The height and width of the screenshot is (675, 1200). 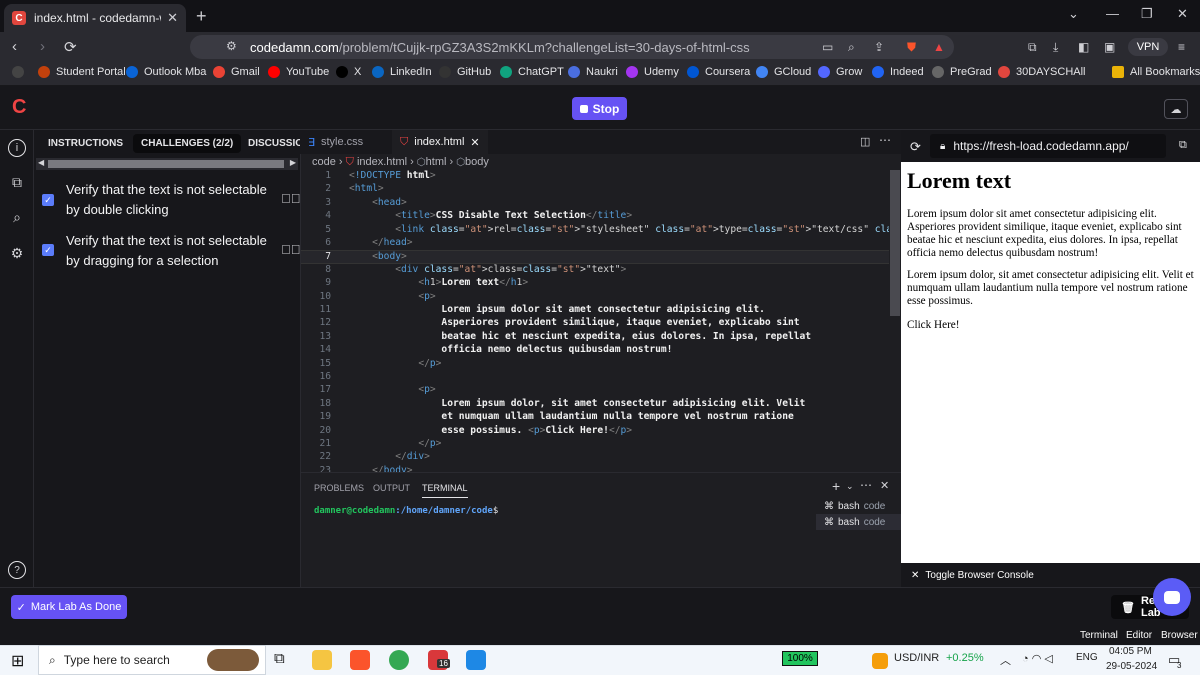 I want to click on clock-time: 04:05 PM, so click(x=1130, y=651).